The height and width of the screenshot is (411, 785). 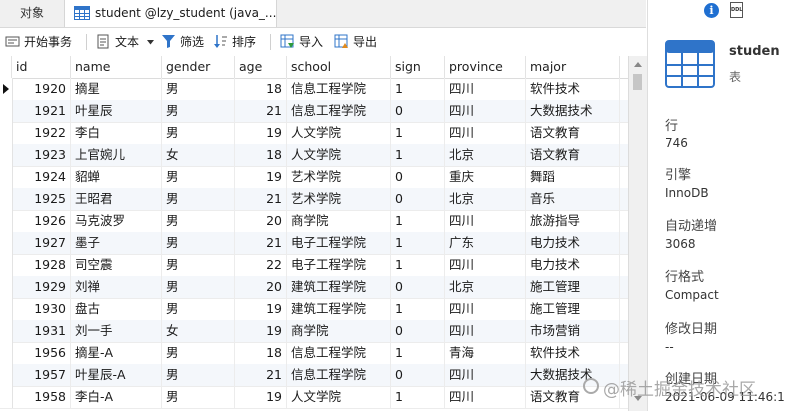 I want to click on cell-major: 舞蹈, so click(x=573, y=177).